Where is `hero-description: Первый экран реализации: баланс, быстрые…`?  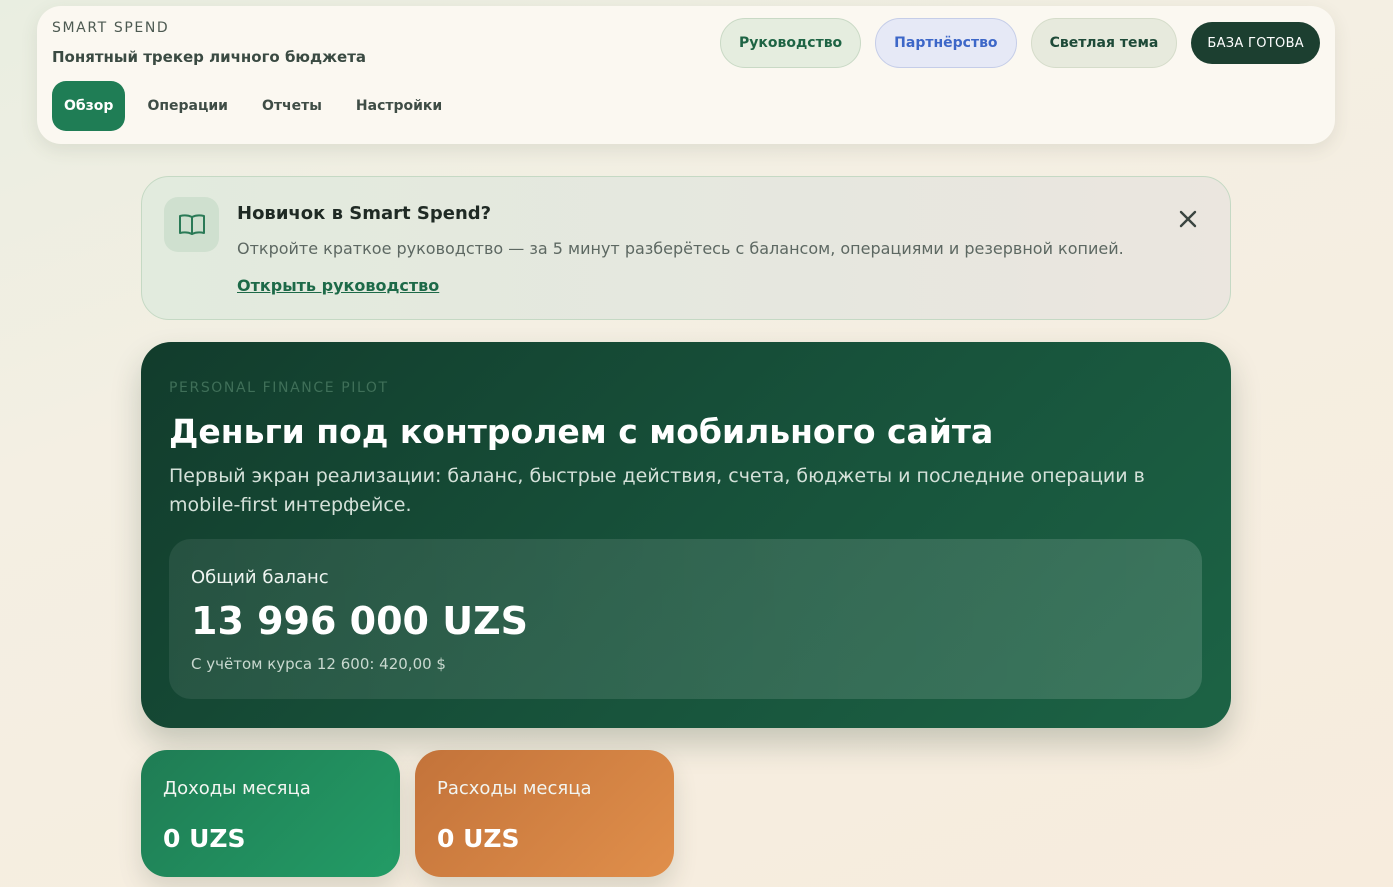
hero-description: Первый экран реализации: баланс, быстрые… is located at coordinates (657, 490).